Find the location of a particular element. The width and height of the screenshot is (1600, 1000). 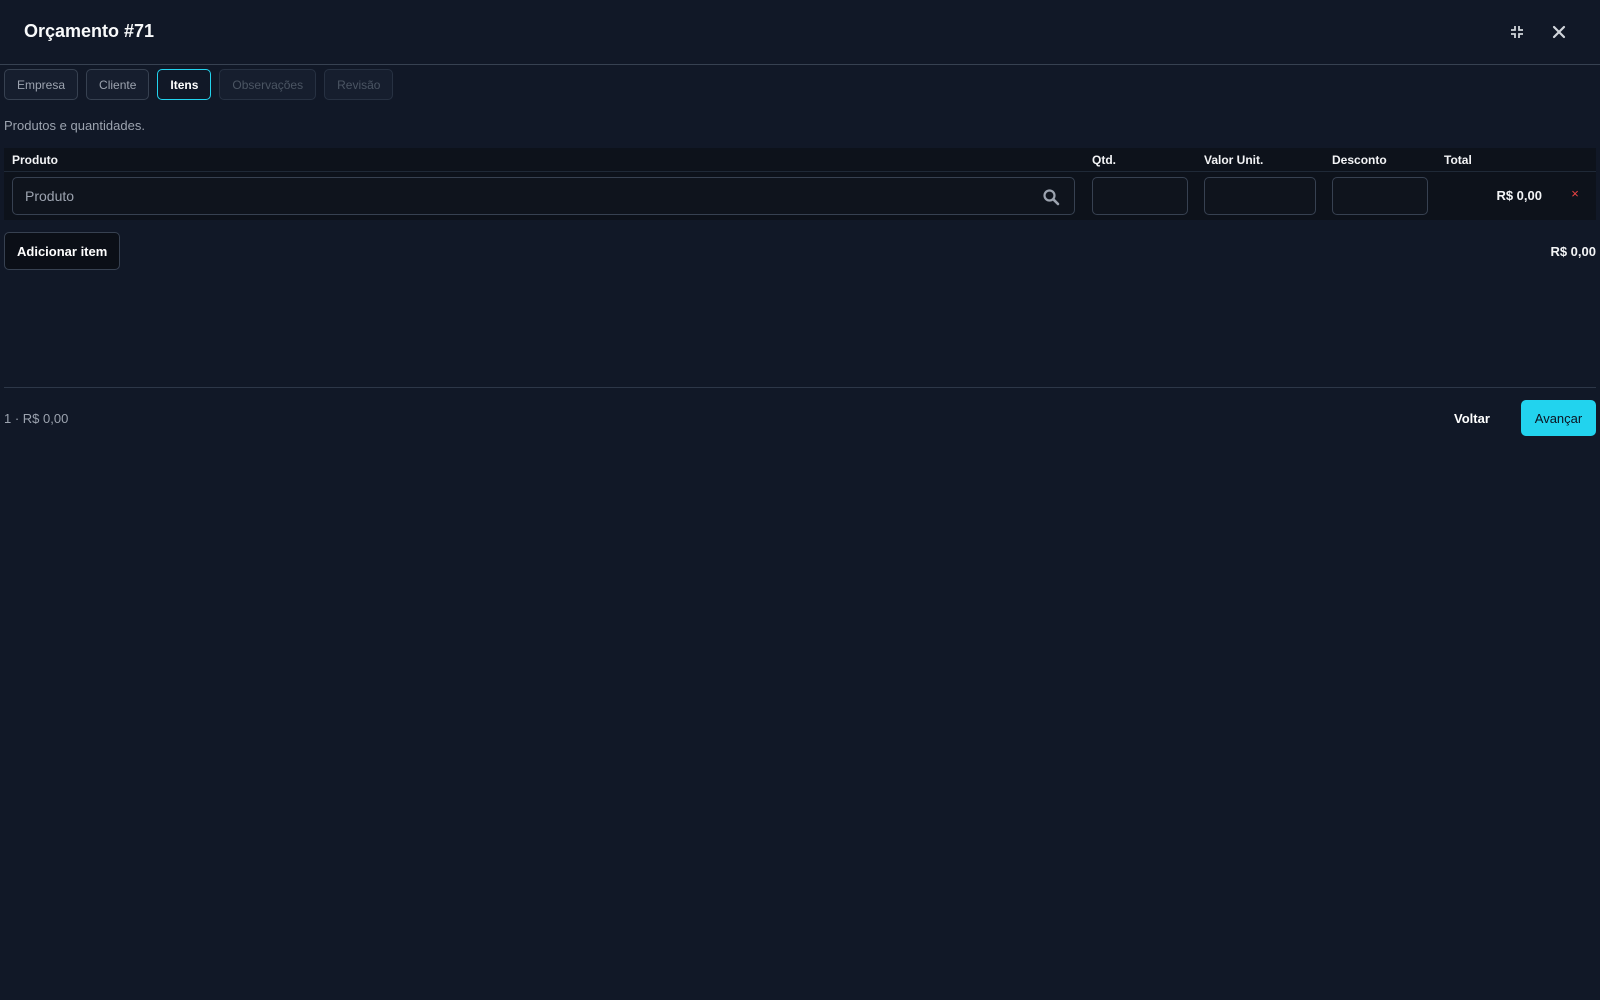

tab-cliente: Cliente is located at coordinates (118, 84).